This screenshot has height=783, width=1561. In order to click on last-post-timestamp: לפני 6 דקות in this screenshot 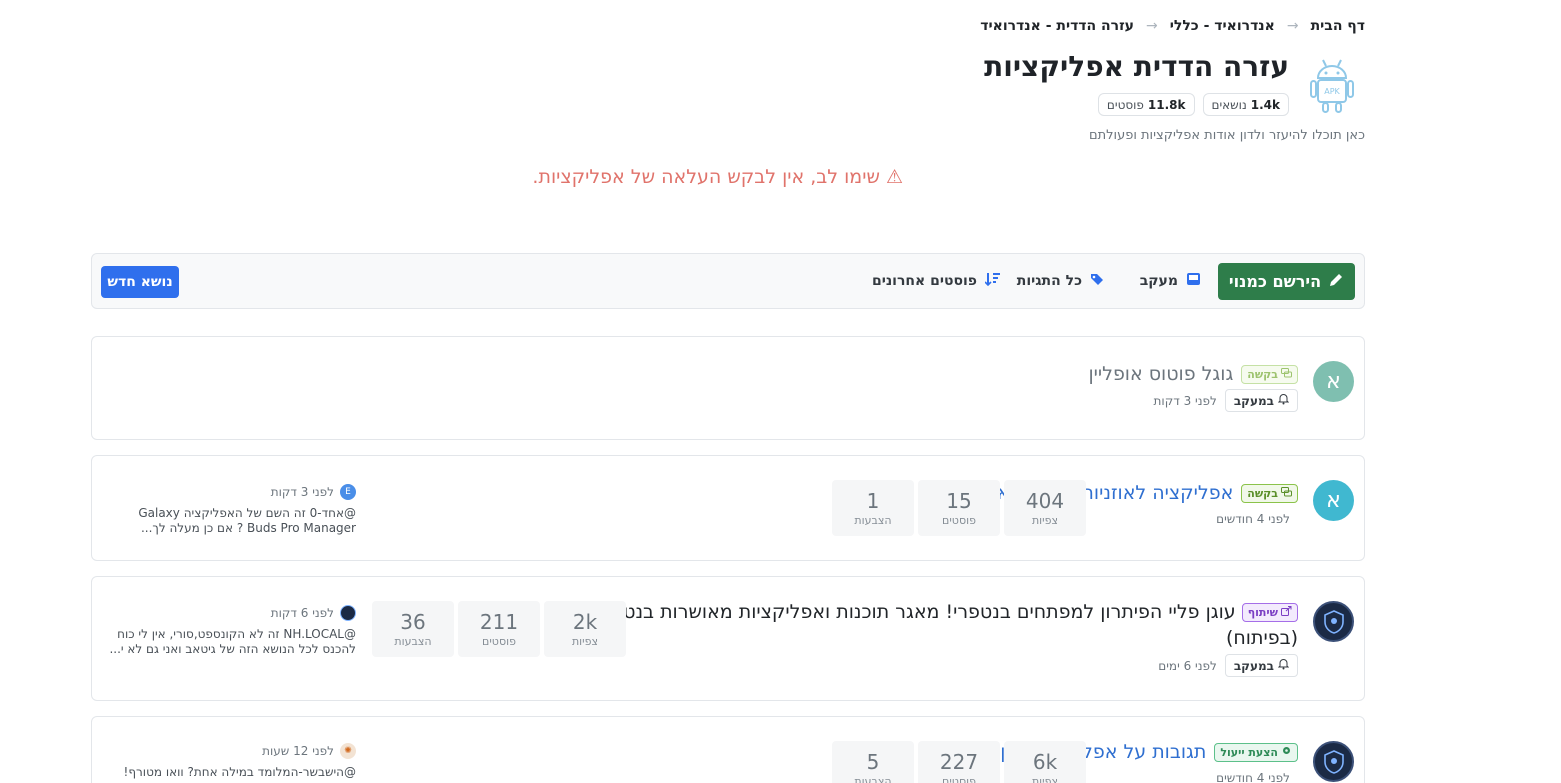, I will do `click(302, 613)`.